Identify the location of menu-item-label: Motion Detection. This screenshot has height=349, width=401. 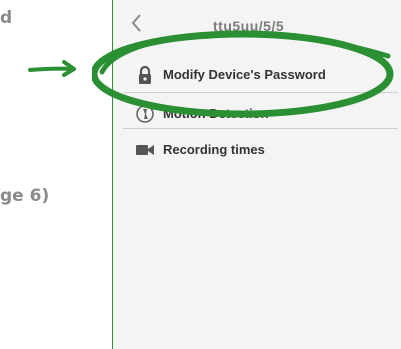
(216, 113).